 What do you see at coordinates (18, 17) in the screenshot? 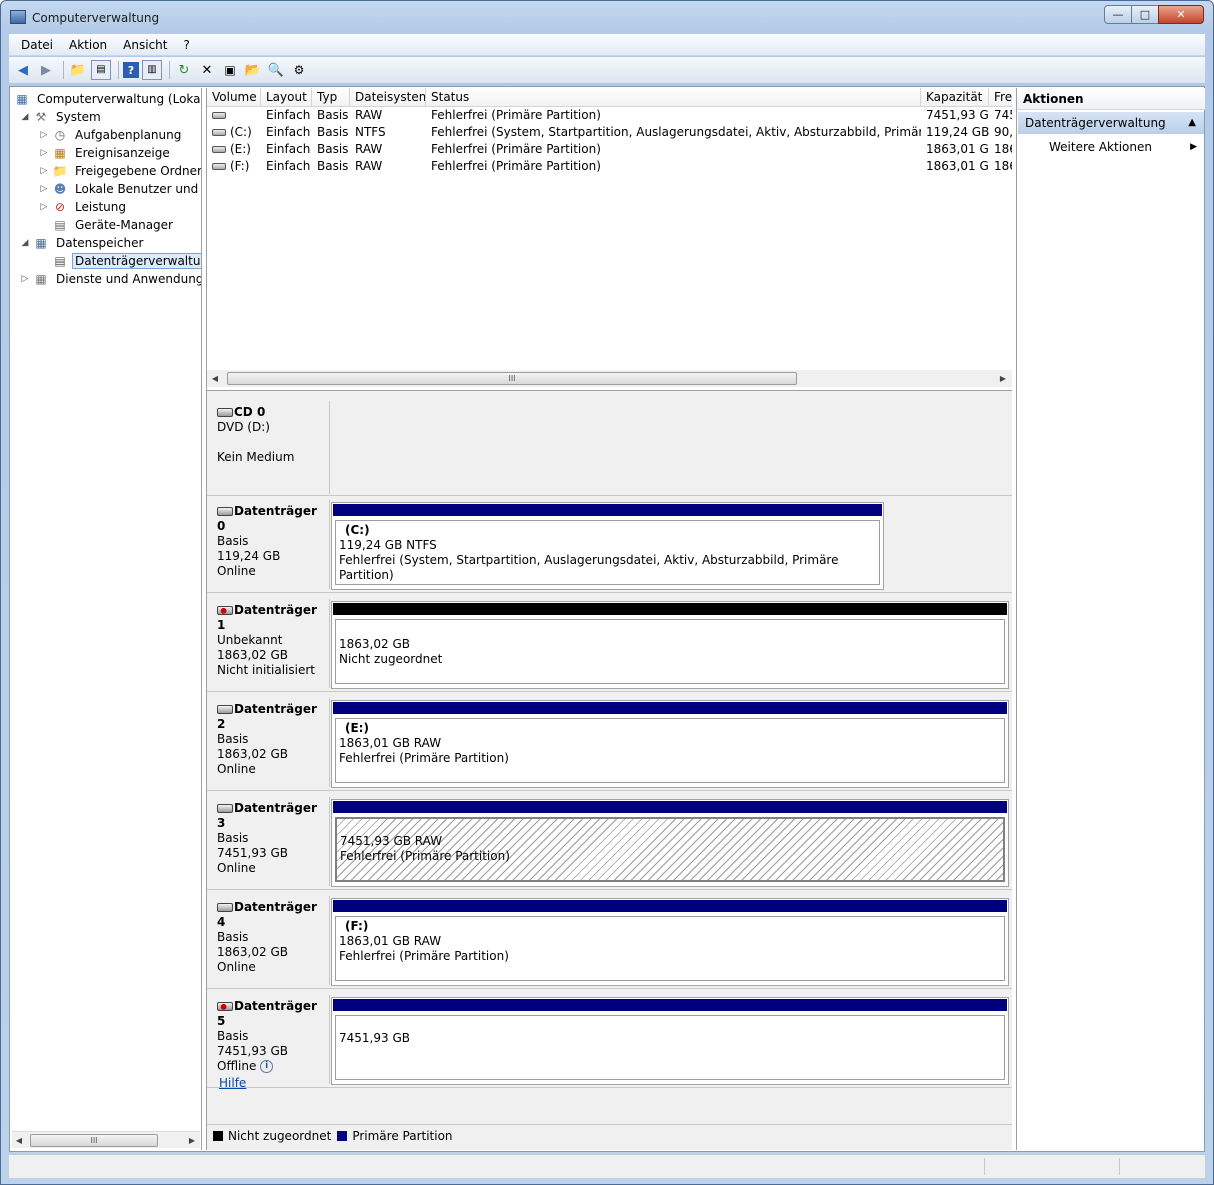
I see `computer-management-icon` at bounding box center [18, 17].